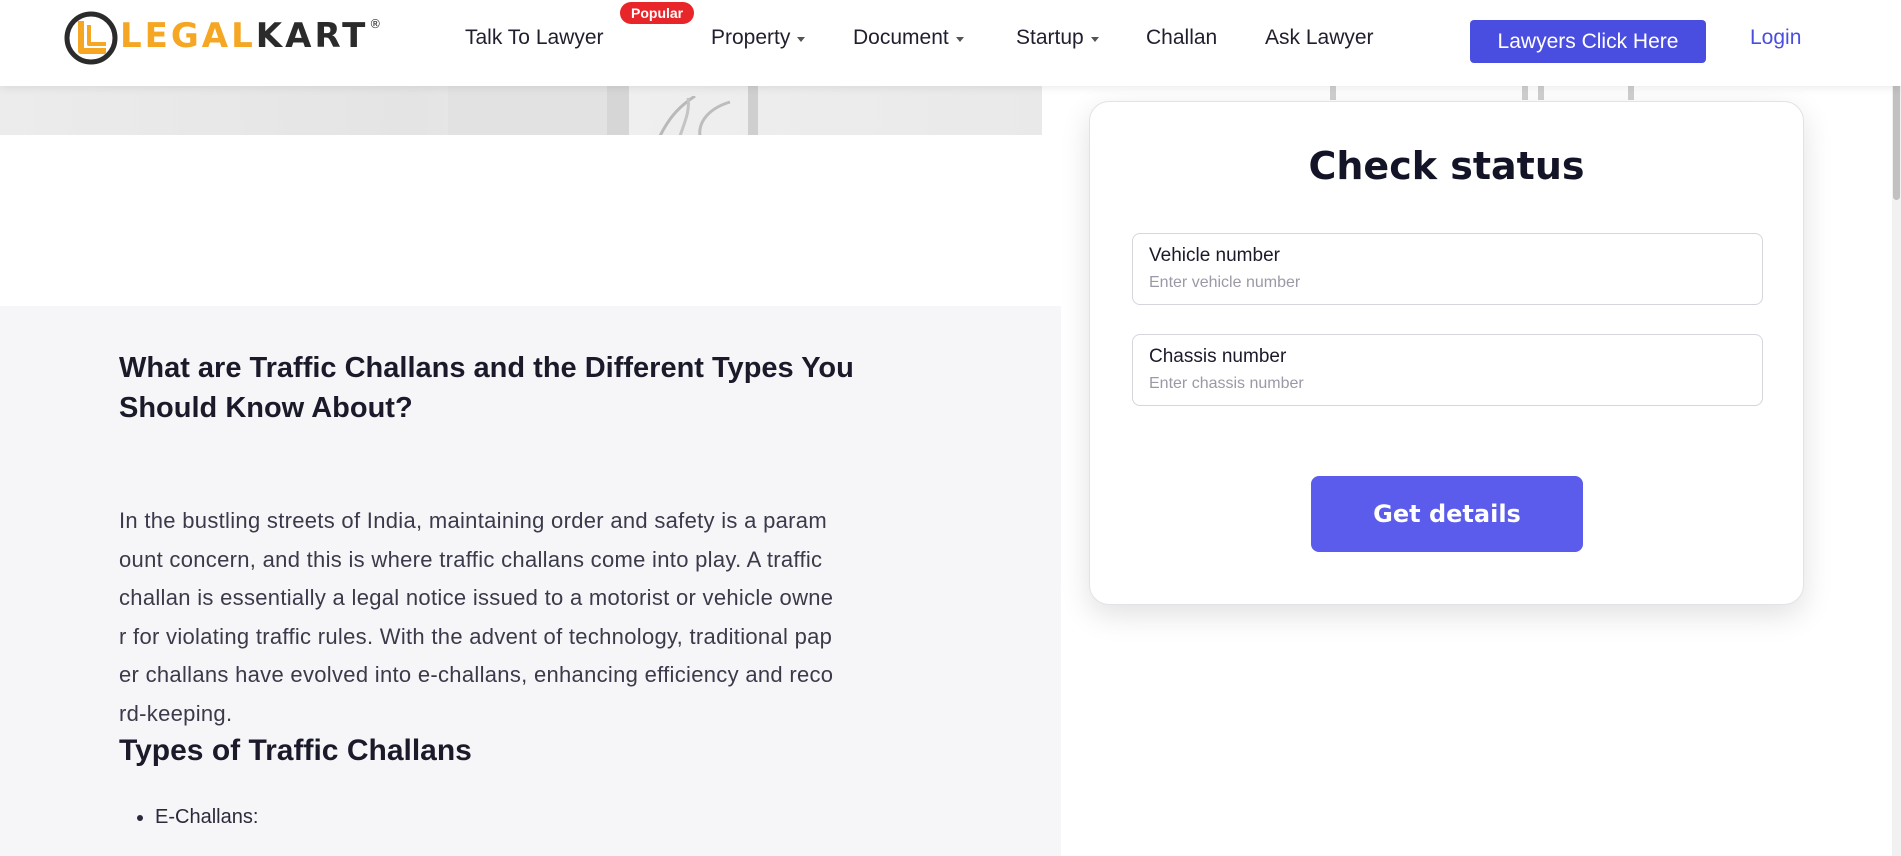 This screenshot has width=1901, height=856. Describe the element at coordinates (1050, 37) in the screenshot. I see `nav-label: Startup` at that location.